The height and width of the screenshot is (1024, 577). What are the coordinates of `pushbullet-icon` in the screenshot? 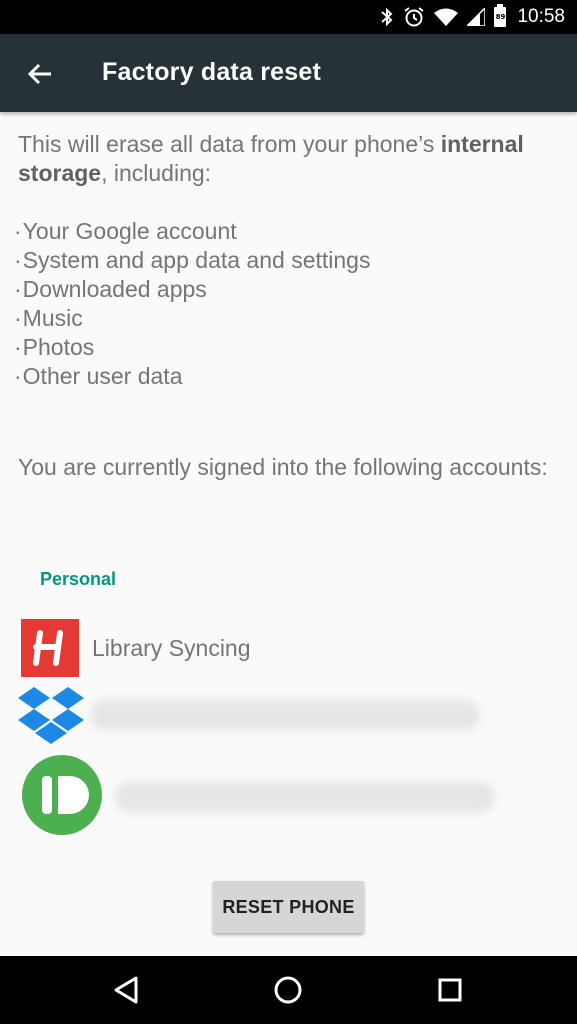 It's located at (62, 795).